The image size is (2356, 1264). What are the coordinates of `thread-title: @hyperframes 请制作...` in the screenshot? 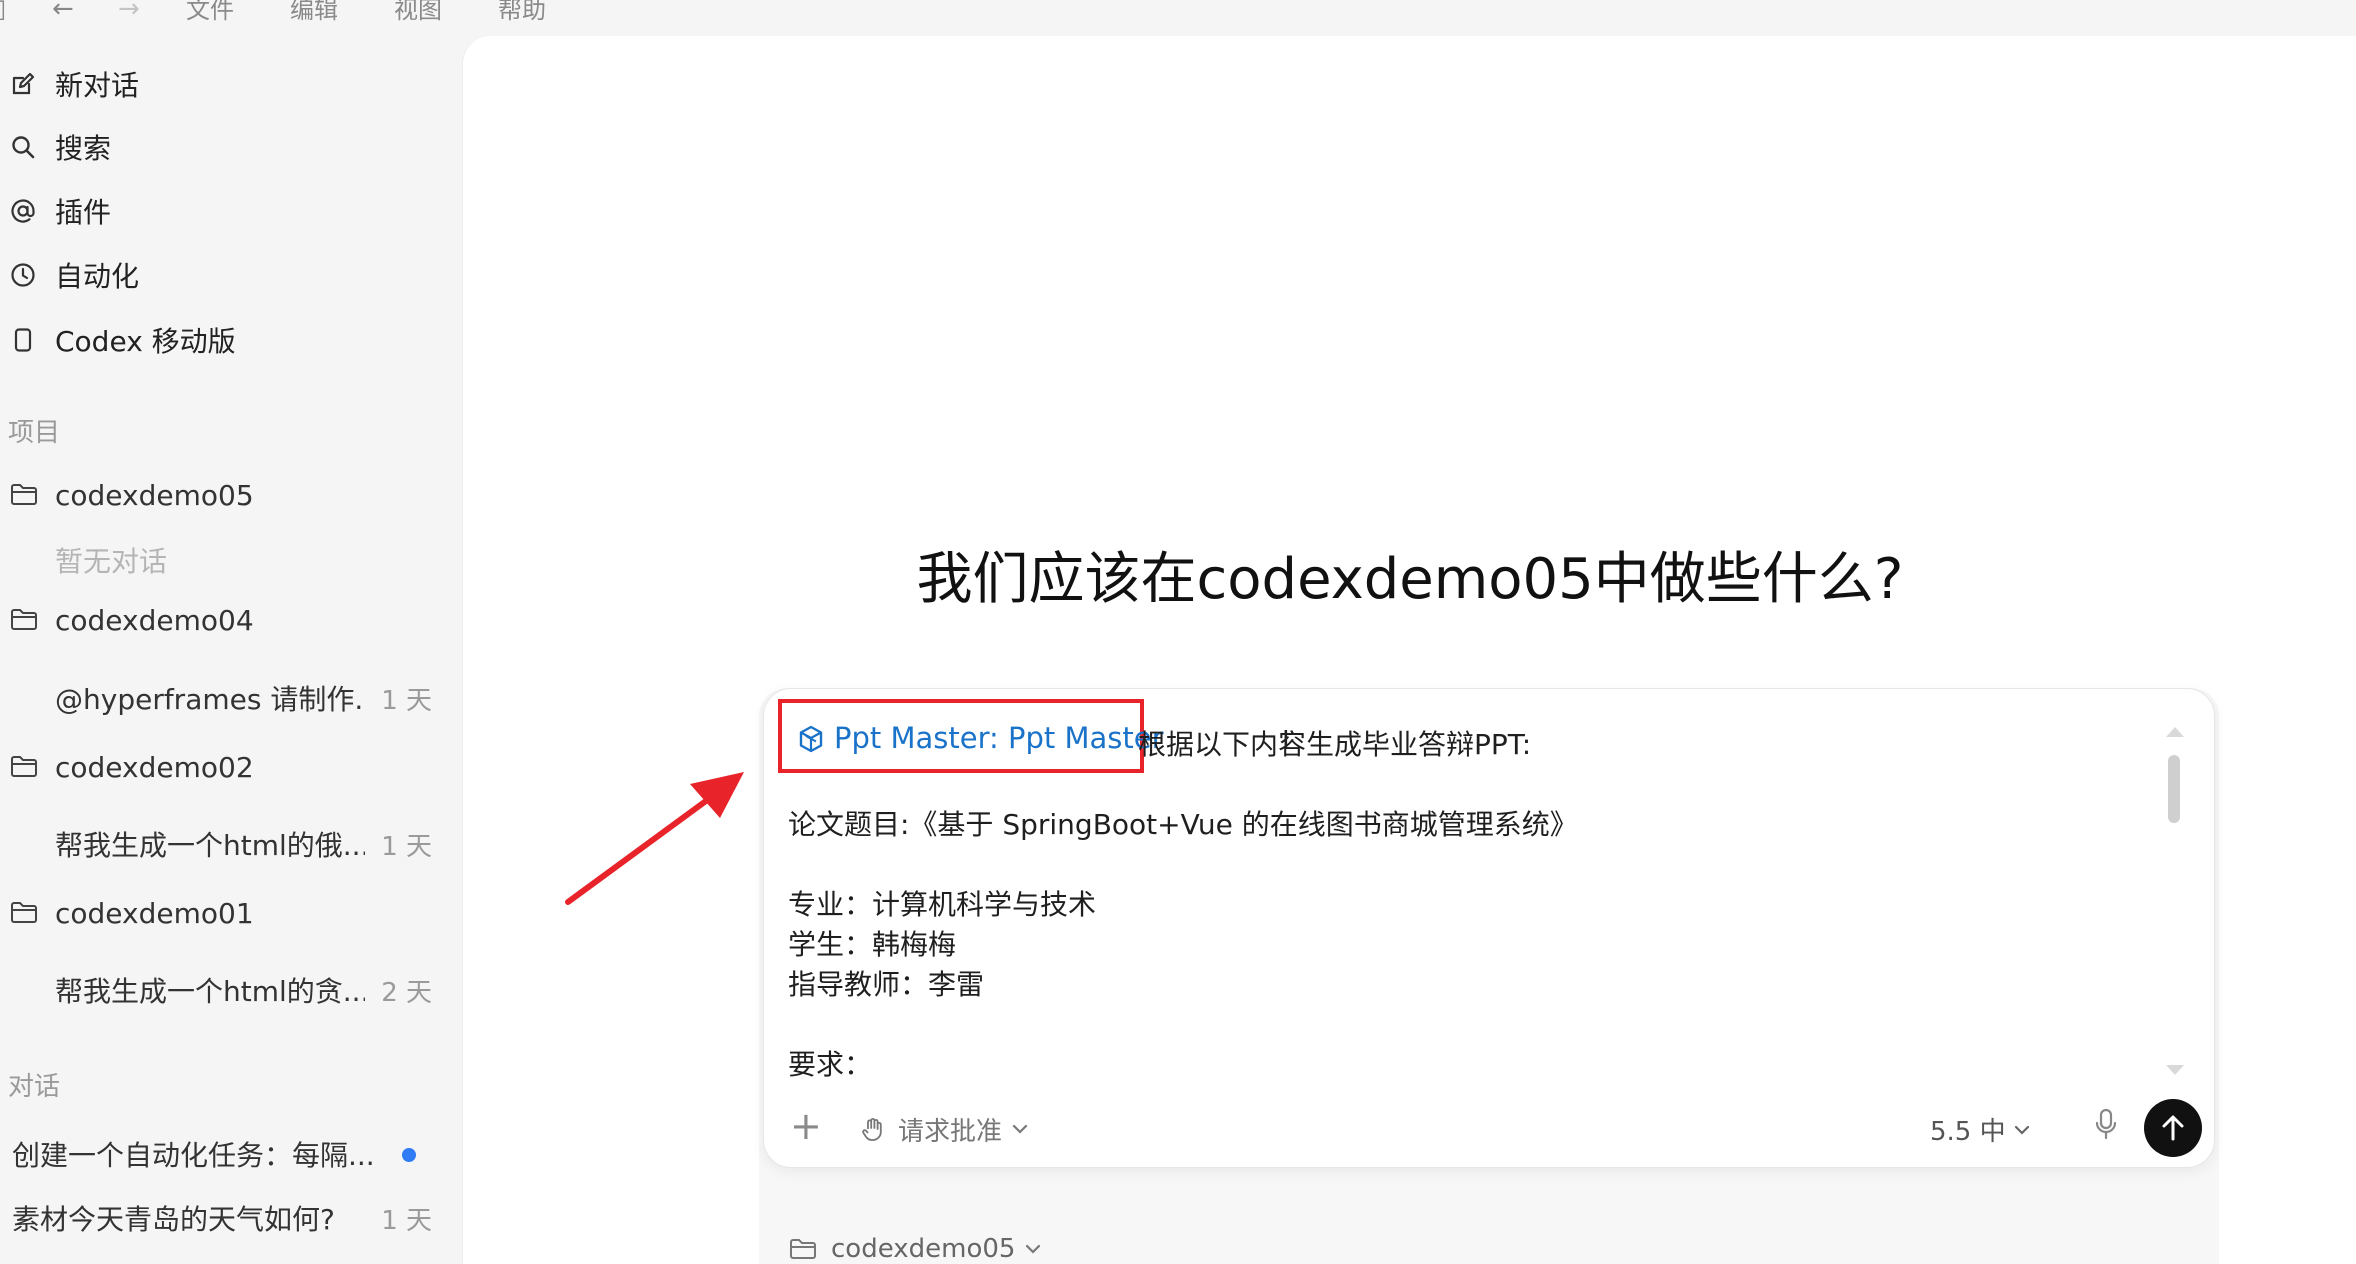 It's located at (210, 699).